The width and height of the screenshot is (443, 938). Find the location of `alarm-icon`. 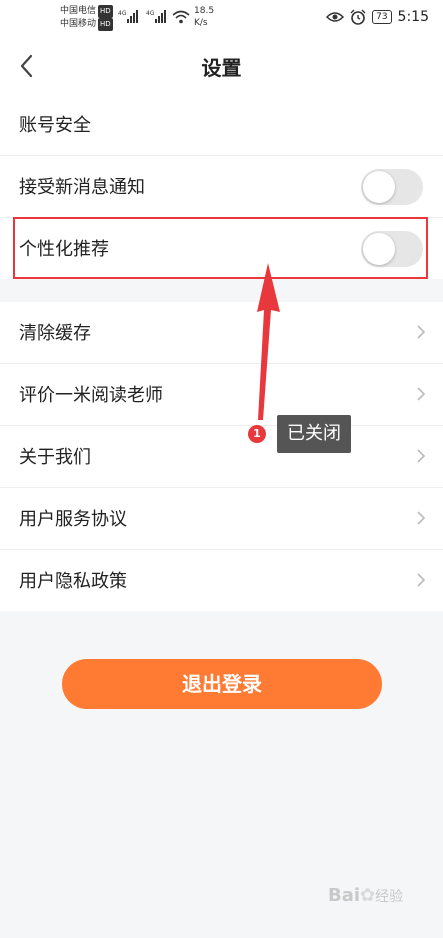

alarm-icon is located at coordinates (358, 17).